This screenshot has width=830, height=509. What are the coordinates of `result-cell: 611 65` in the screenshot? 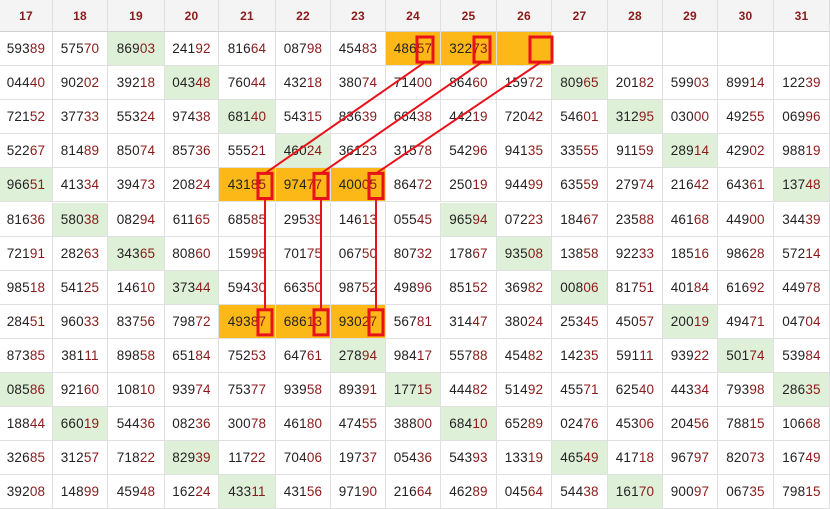 It's located at (192, 219).